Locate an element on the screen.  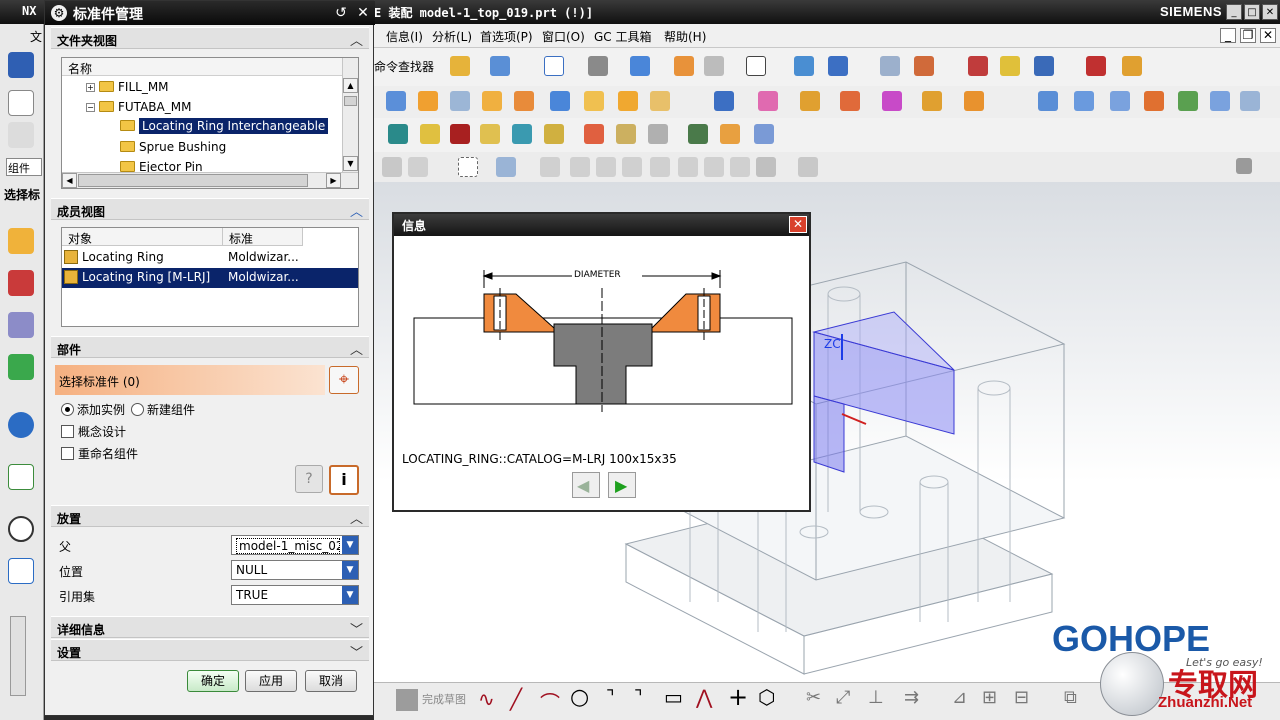
view-orient-icon is located at coordinates (640, 66).